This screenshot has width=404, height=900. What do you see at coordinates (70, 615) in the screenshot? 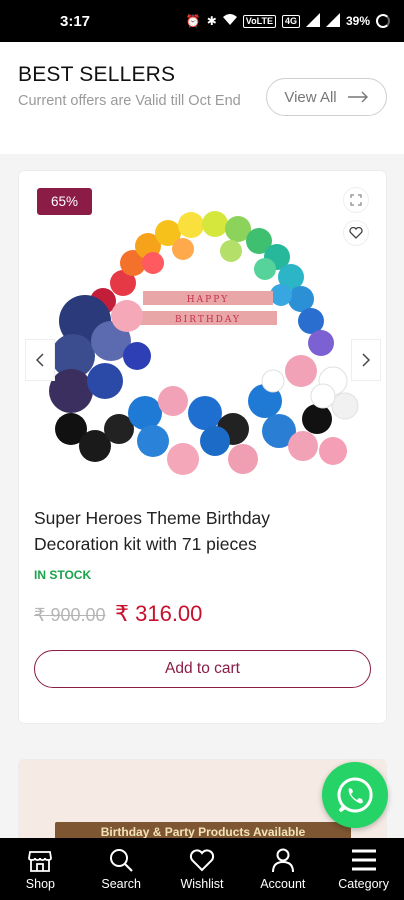
I see `old-price: ₹ 900.00` at bounding box center [70, 615].